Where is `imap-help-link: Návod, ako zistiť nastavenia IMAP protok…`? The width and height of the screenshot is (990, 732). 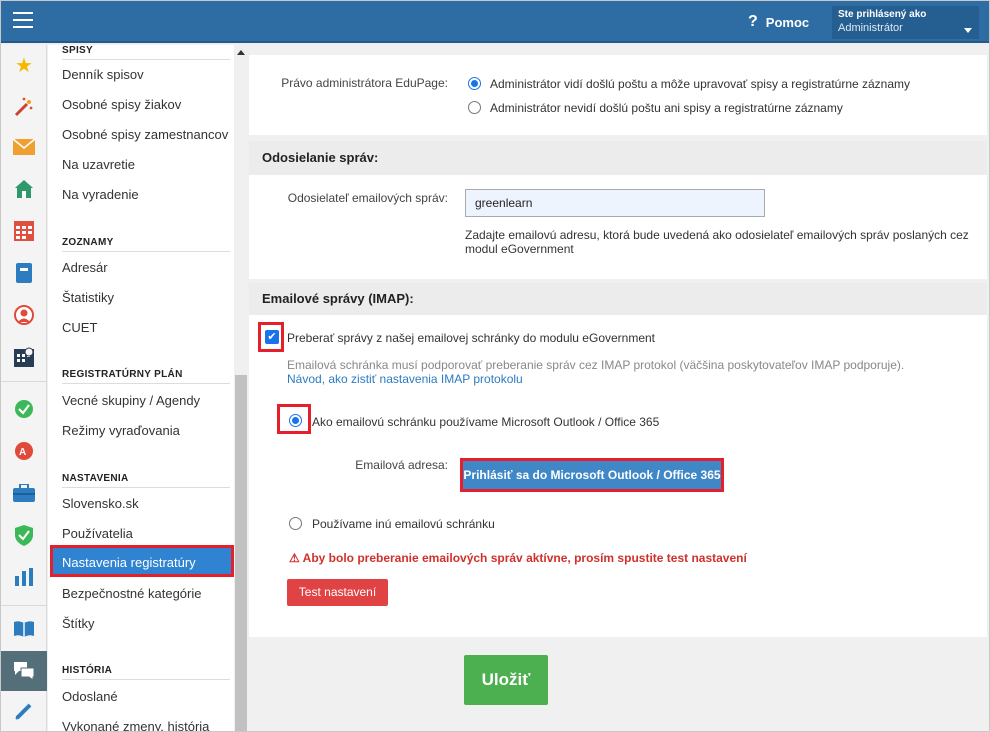 imap-help-link: Návod, ako zistiť nastavenia IMAP protok… is located at coordinates (405, 379).